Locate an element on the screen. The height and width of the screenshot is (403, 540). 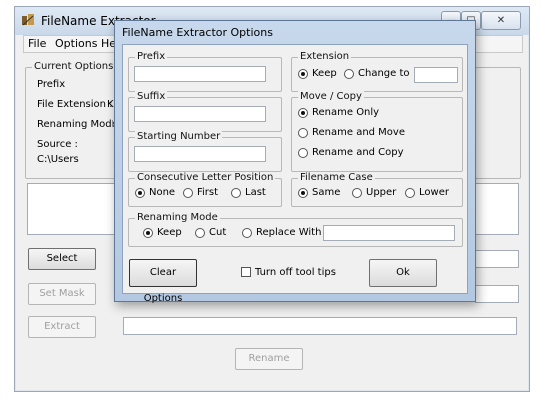
consecutive-last-label: Last is located at coordinates (255, 192).